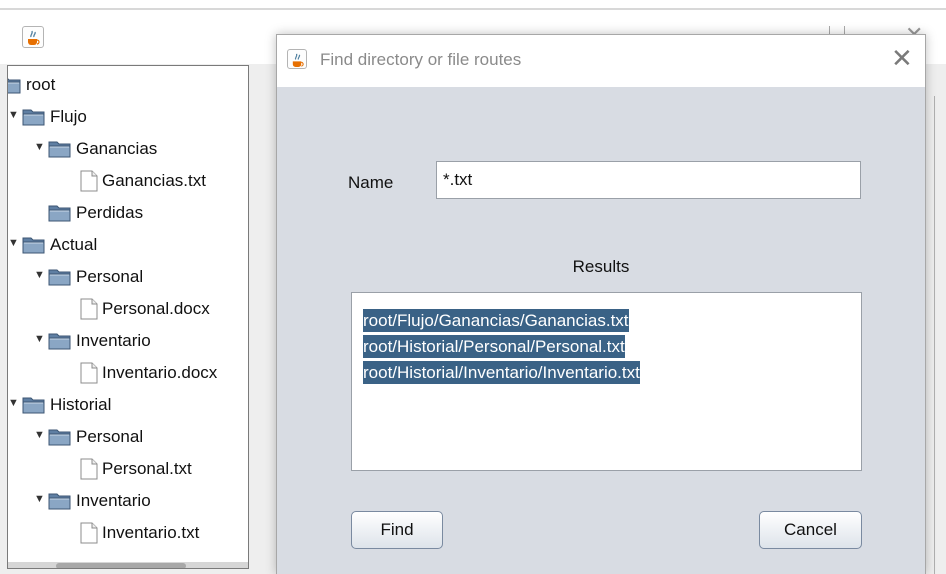 This screenshot has width=946, height=574. What do you see at coordinates (496, 320) in the screenshot?
I see `result-text: root/Flujo/Ganancias/Ganancias.txt` at bounding box center [496, 320].